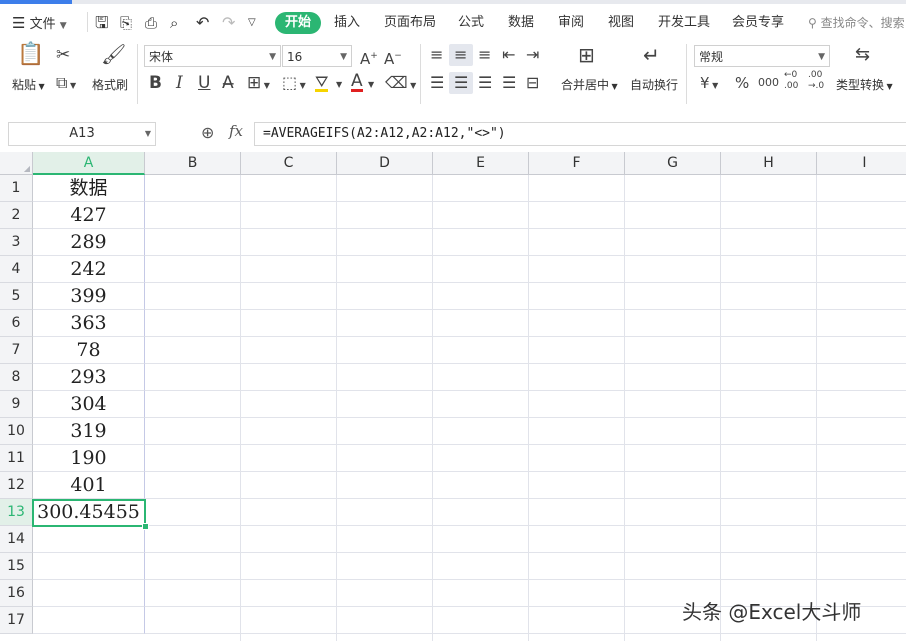 The width and height of the screenshot is (906, 641). I want to click on cell-A5: 399, so click(89, 296).